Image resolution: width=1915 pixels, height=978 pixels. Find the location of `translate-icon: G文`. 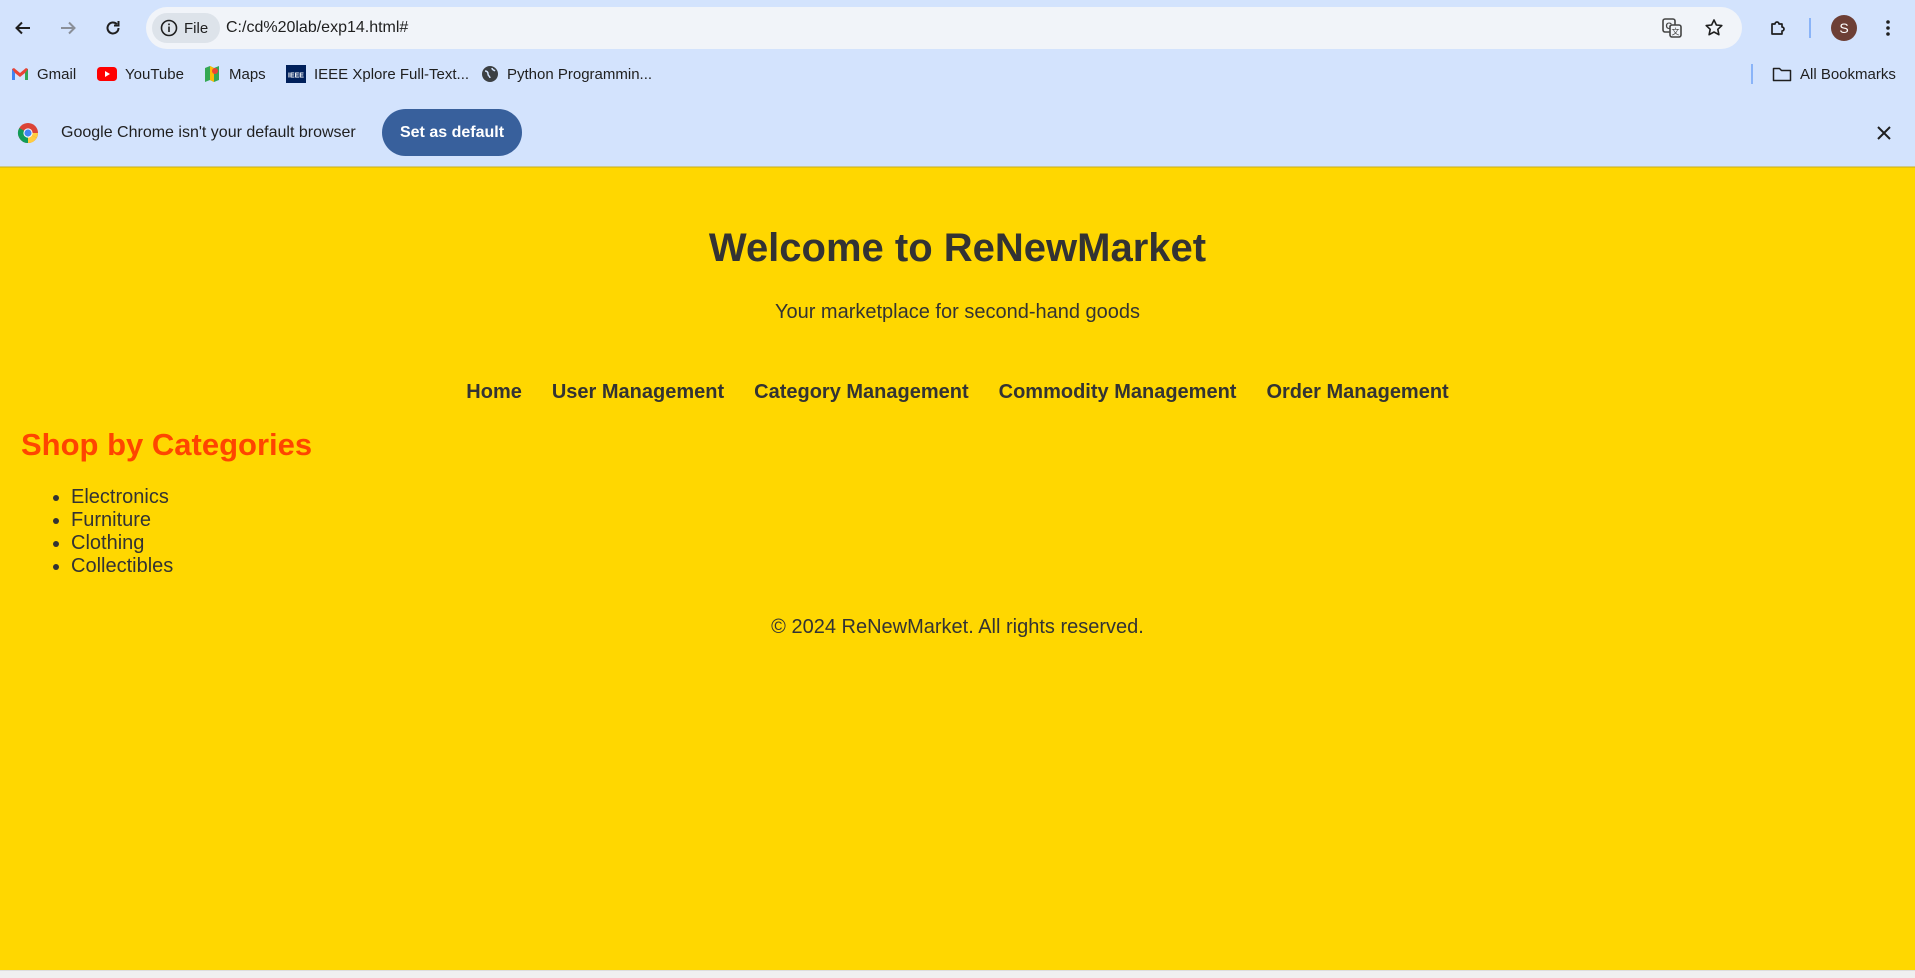

translate-icon: G文 is located at coordinates (1672, 28).